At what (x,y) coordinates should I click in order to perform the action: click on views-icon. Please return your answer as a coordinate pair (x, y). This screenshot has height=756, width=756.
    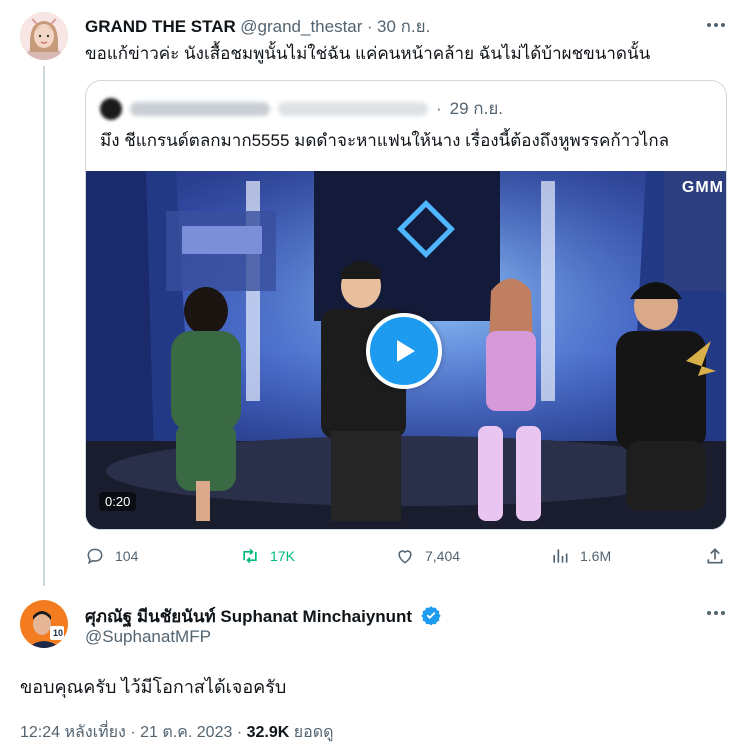
    Looking at the image, I should click on (560, 556).